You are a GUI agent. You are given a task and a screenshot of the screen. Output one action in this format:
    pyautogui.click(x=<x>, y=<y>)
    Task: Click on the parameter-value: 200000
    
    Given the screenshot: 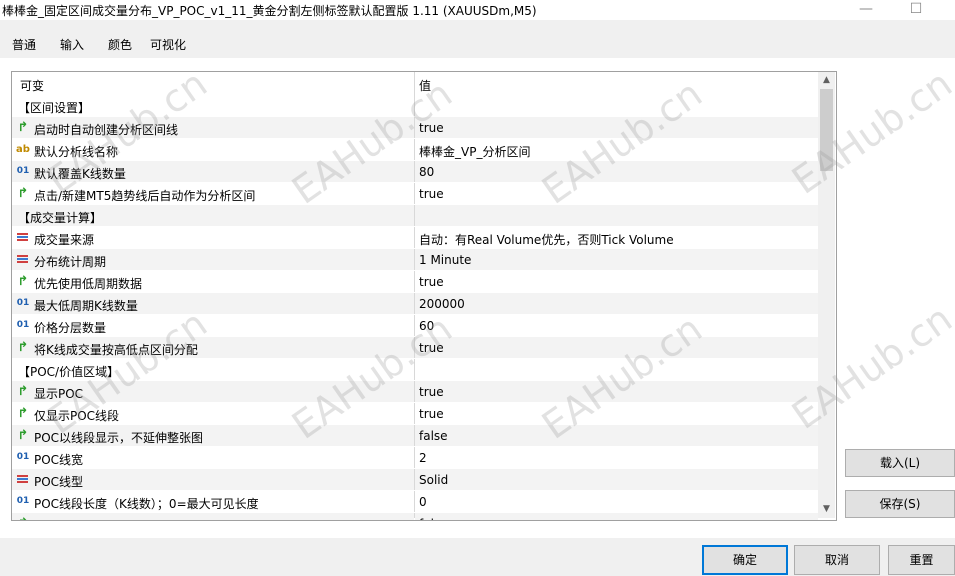 What is the action you would take?
    pyautogui.click(x=442, y=304)
    